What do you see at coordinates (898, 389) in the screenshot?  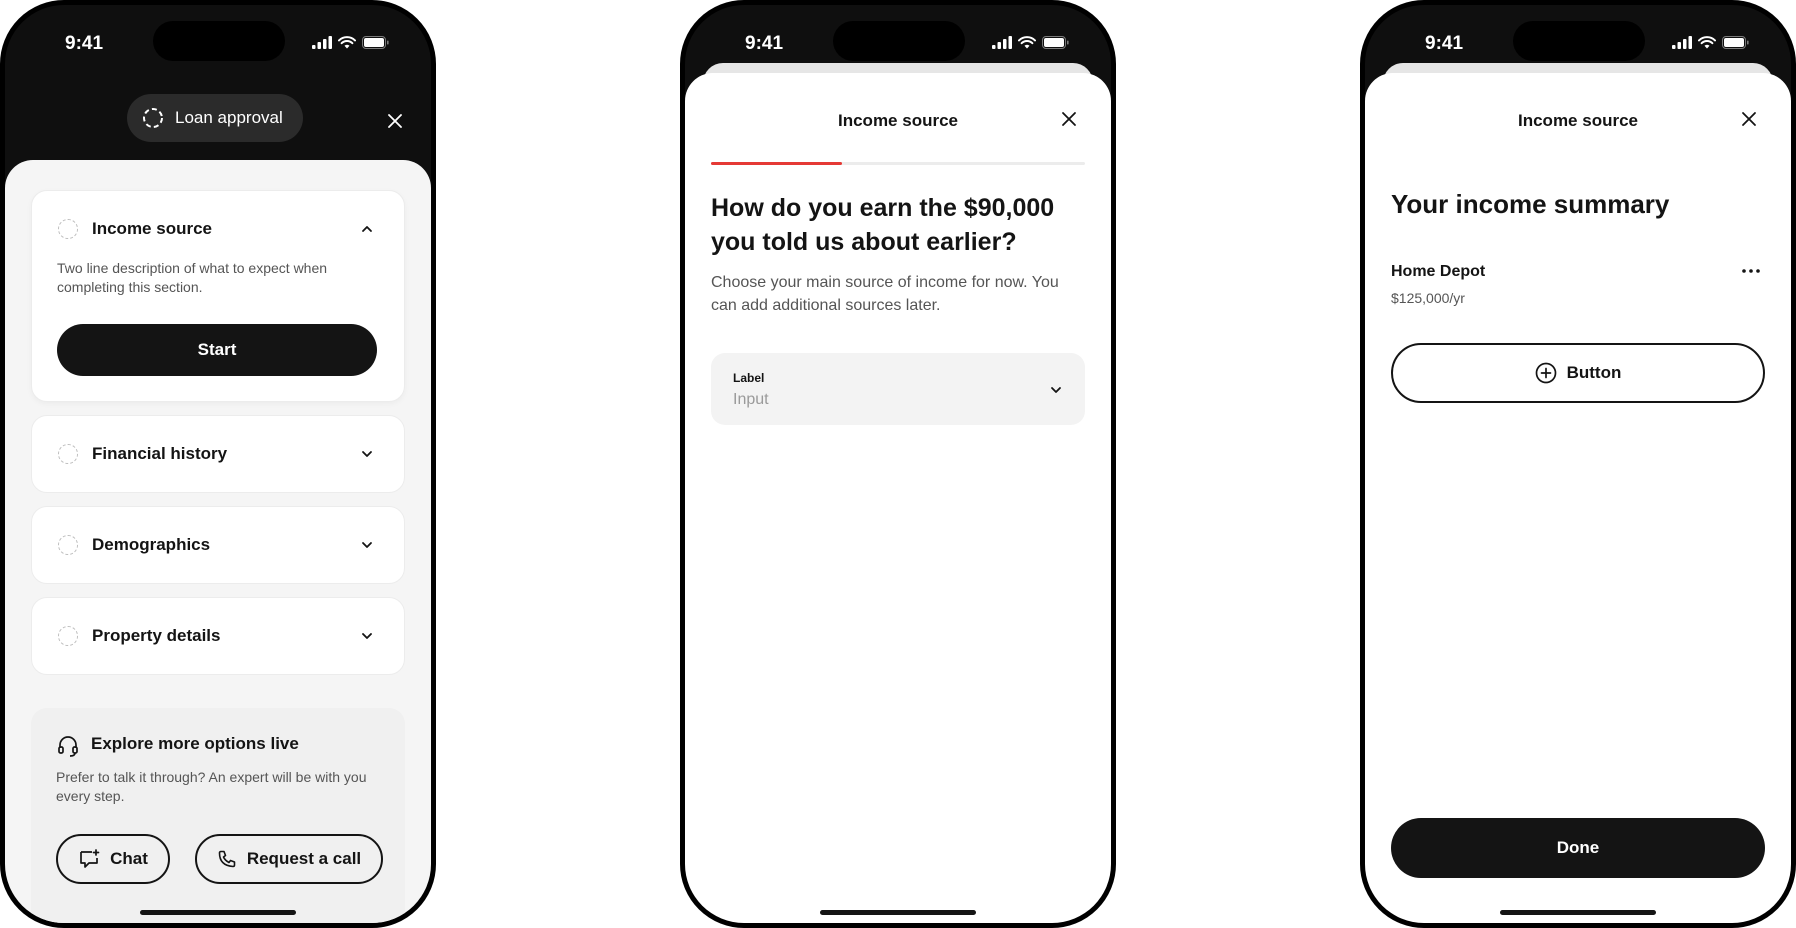 I see `income-source-select: Label Input` at bounding box center [898, 389].